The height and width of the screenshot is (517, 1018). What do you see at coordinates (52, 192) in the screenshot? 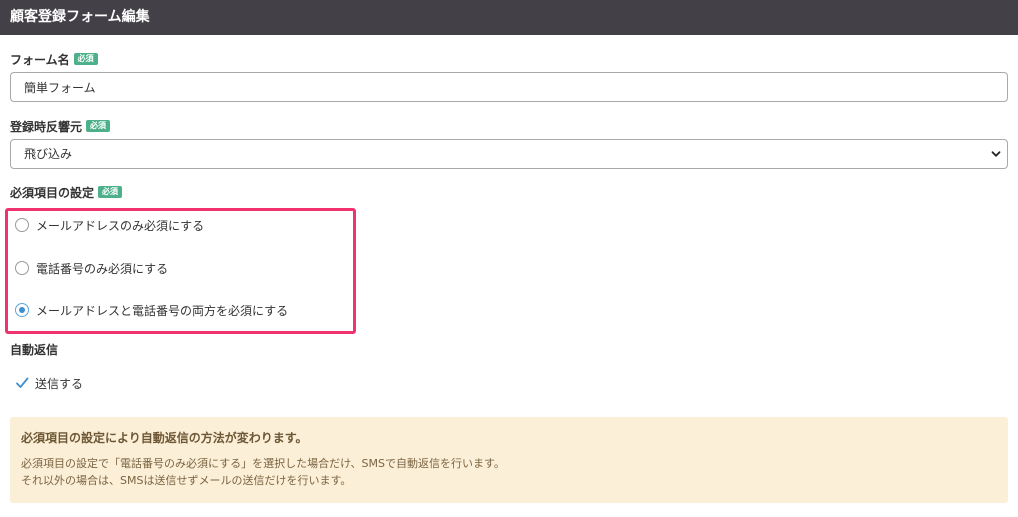
I see `required-settings-label: 必須項目の設定` at bounding box center [52, 192].